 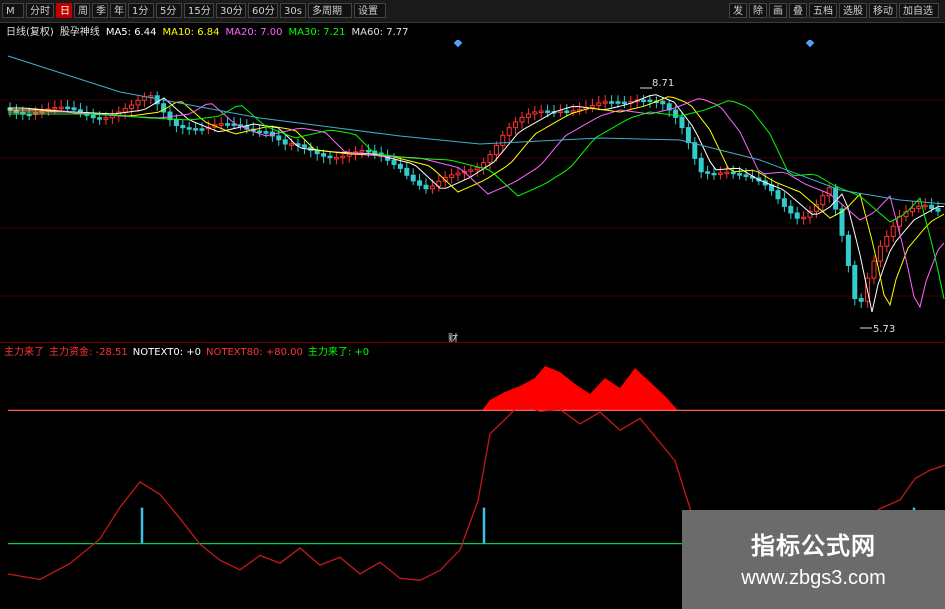 What do you see at coordinates (758, 10) in the screenshot?
I see `tool-button: 除` at bounding box center [758, 10].